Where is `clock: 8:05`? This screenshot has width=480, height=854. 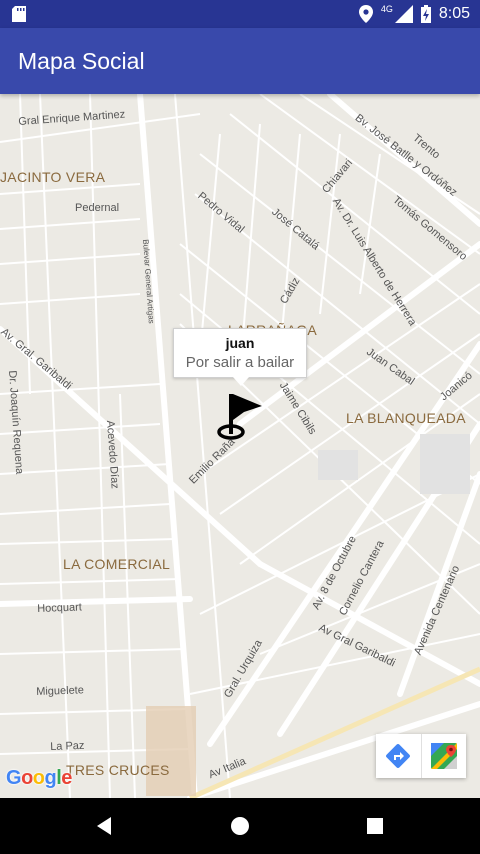
clock: 8:05 is located at coordinates (454, 13).